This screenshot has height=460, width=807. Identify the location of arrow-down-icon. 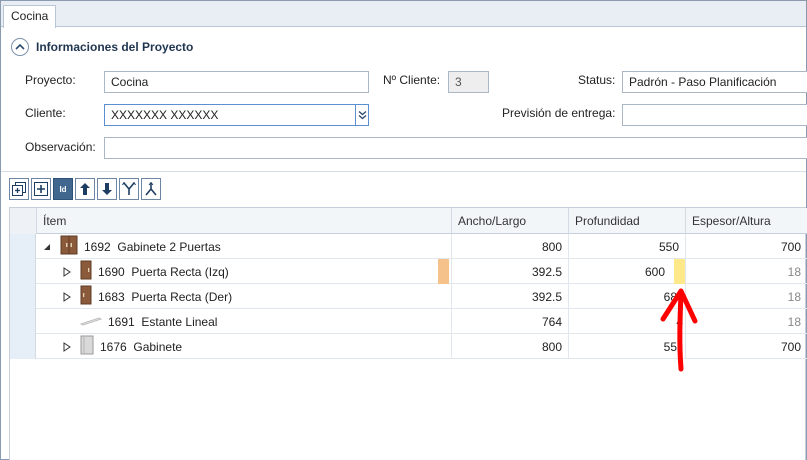
(107, 189).